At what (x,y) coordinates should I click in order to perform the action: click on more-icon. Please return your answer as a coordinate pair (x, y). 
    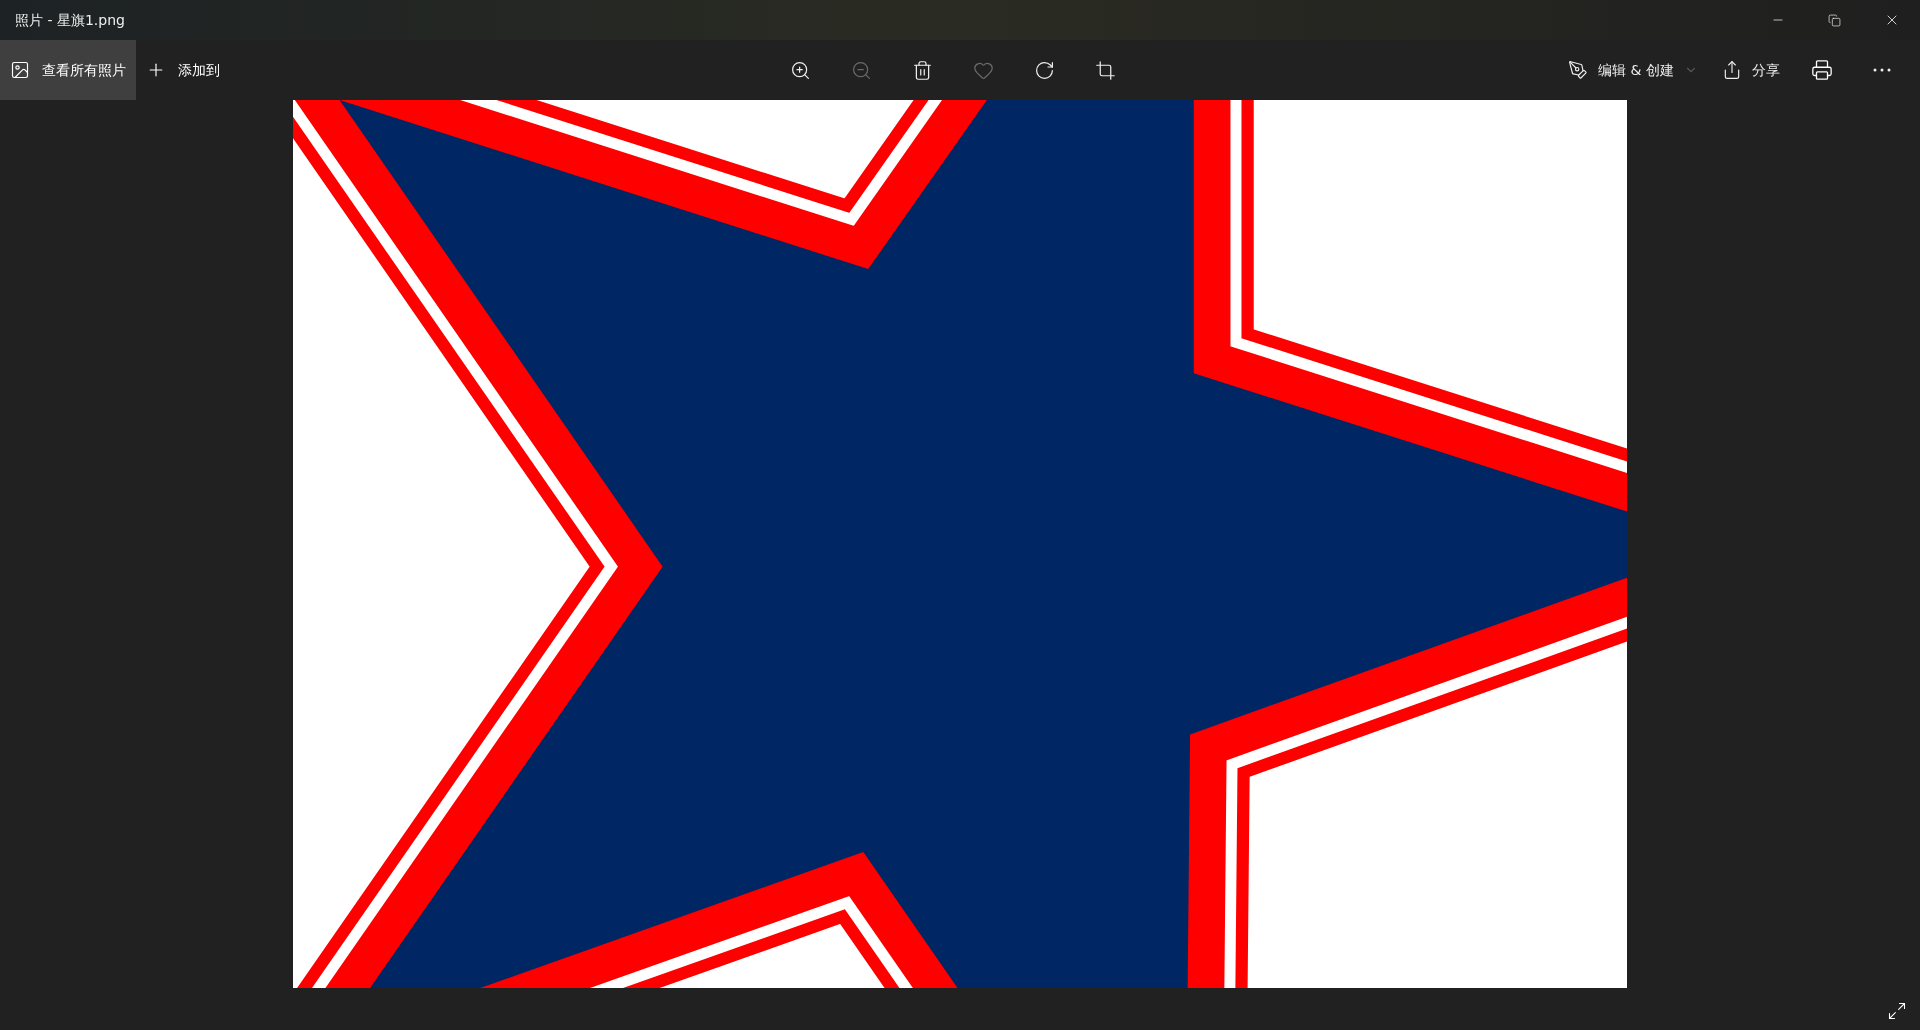
    Looking at the image, I should click on (1882, 70).